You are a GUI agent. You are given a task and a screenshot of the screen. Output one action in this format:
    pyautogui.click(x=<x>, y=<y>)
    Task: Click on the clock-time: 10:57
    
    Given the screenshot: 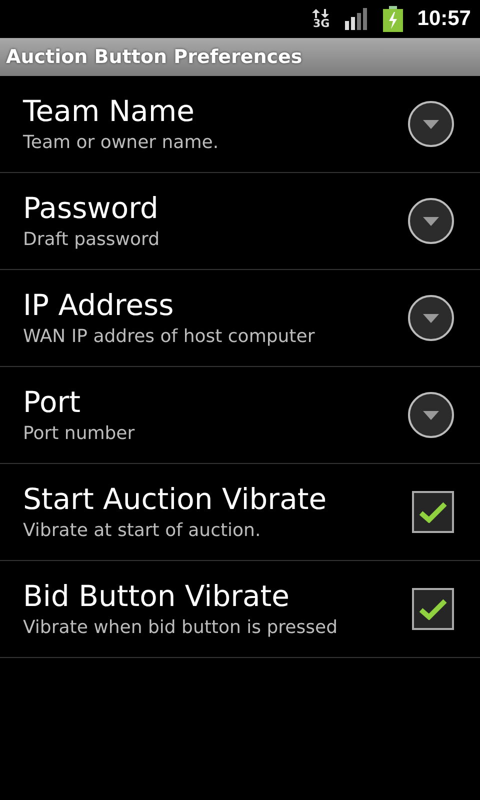 What is the action you would take?
    pyautogui.click(x=444, y=19)
    